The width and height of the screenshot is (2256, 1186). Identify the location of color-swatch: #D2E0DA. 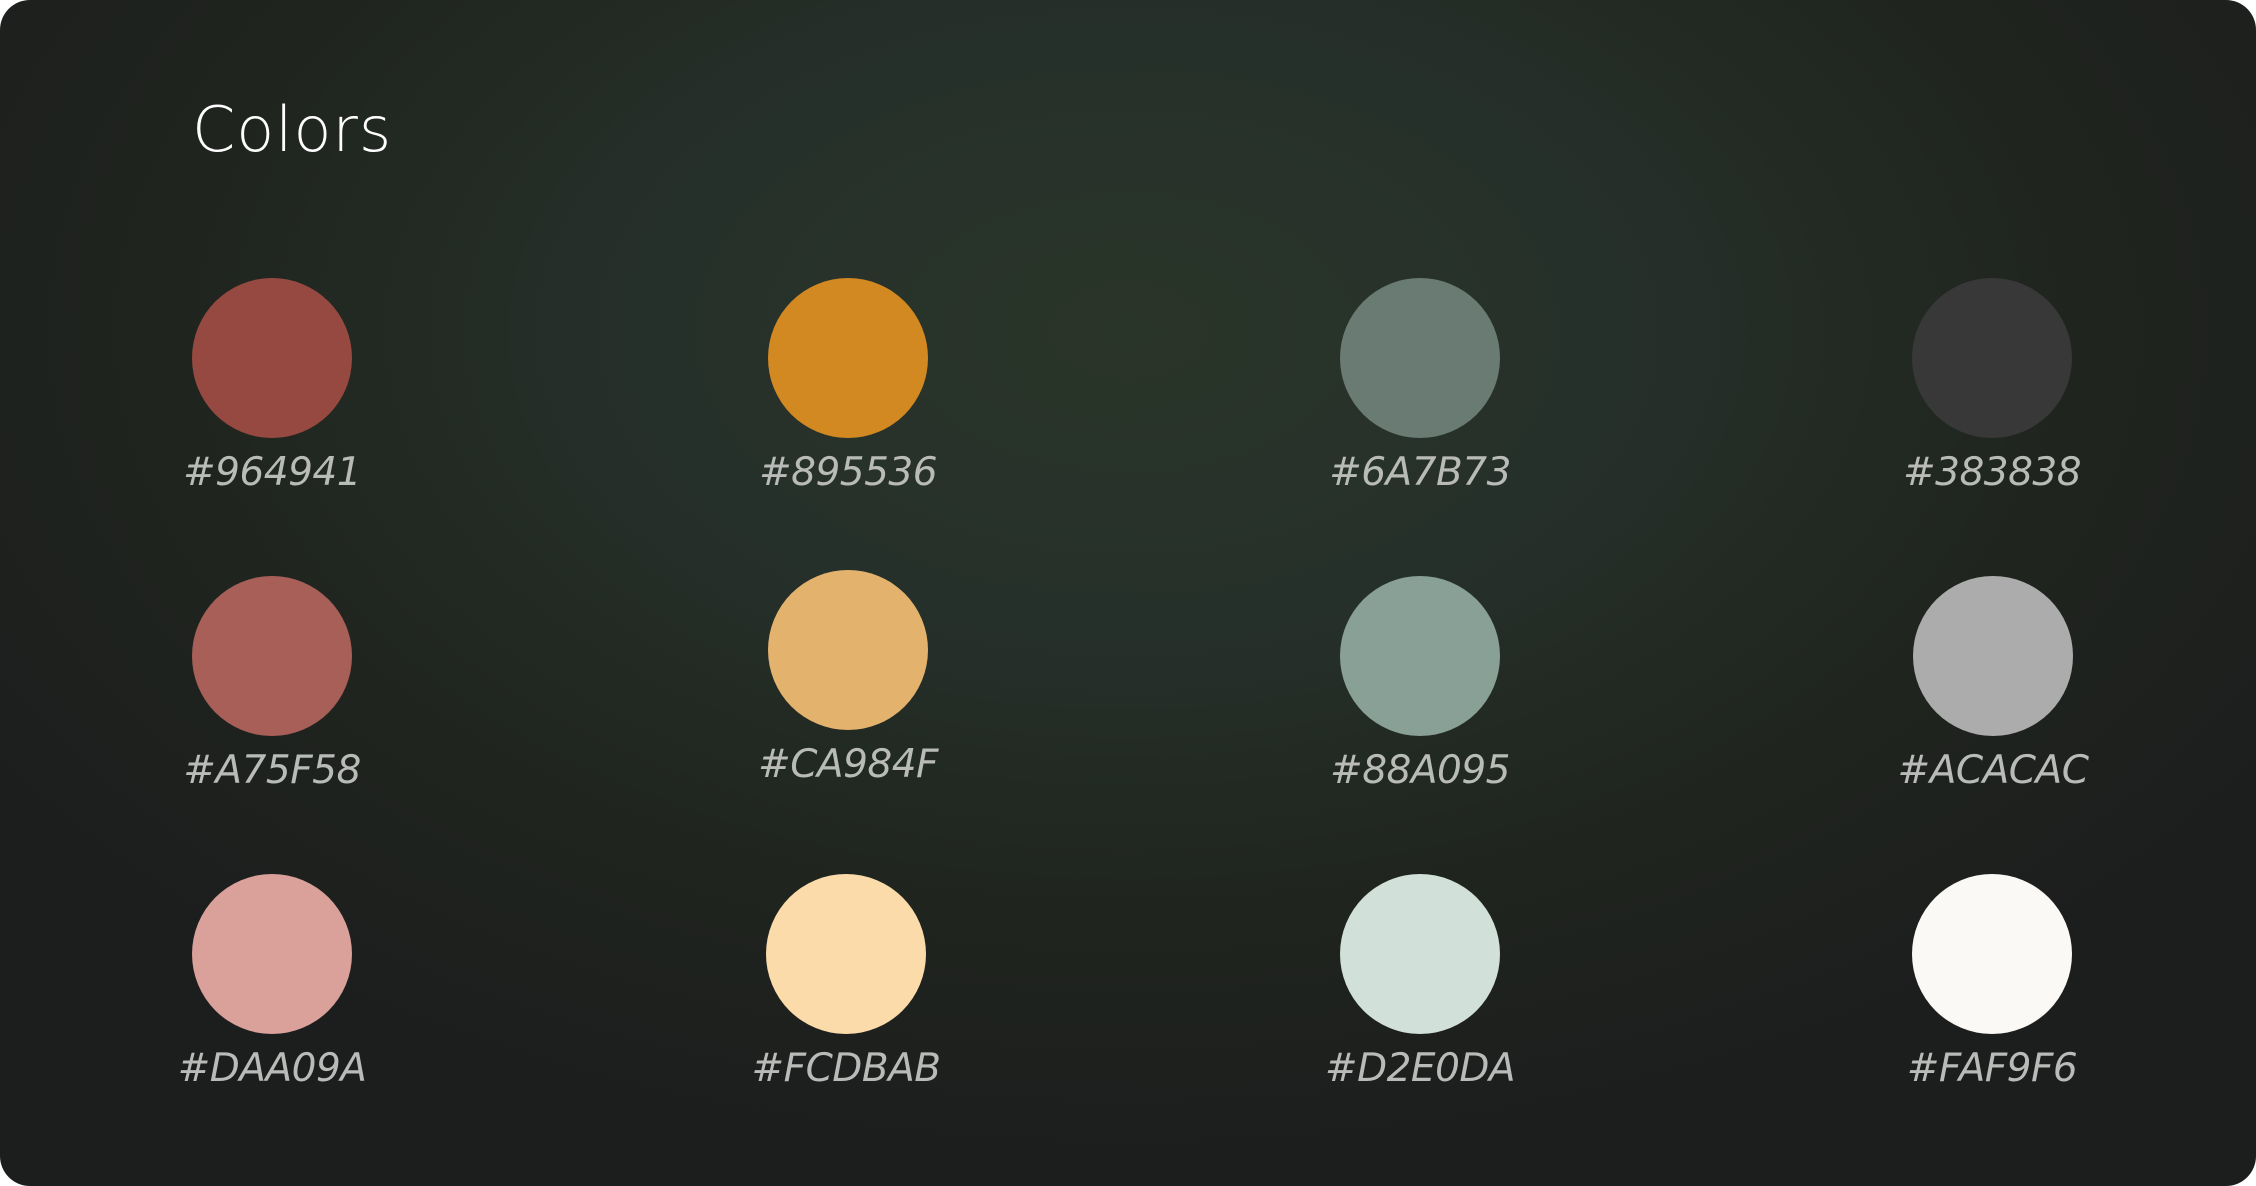
(1430, 989).